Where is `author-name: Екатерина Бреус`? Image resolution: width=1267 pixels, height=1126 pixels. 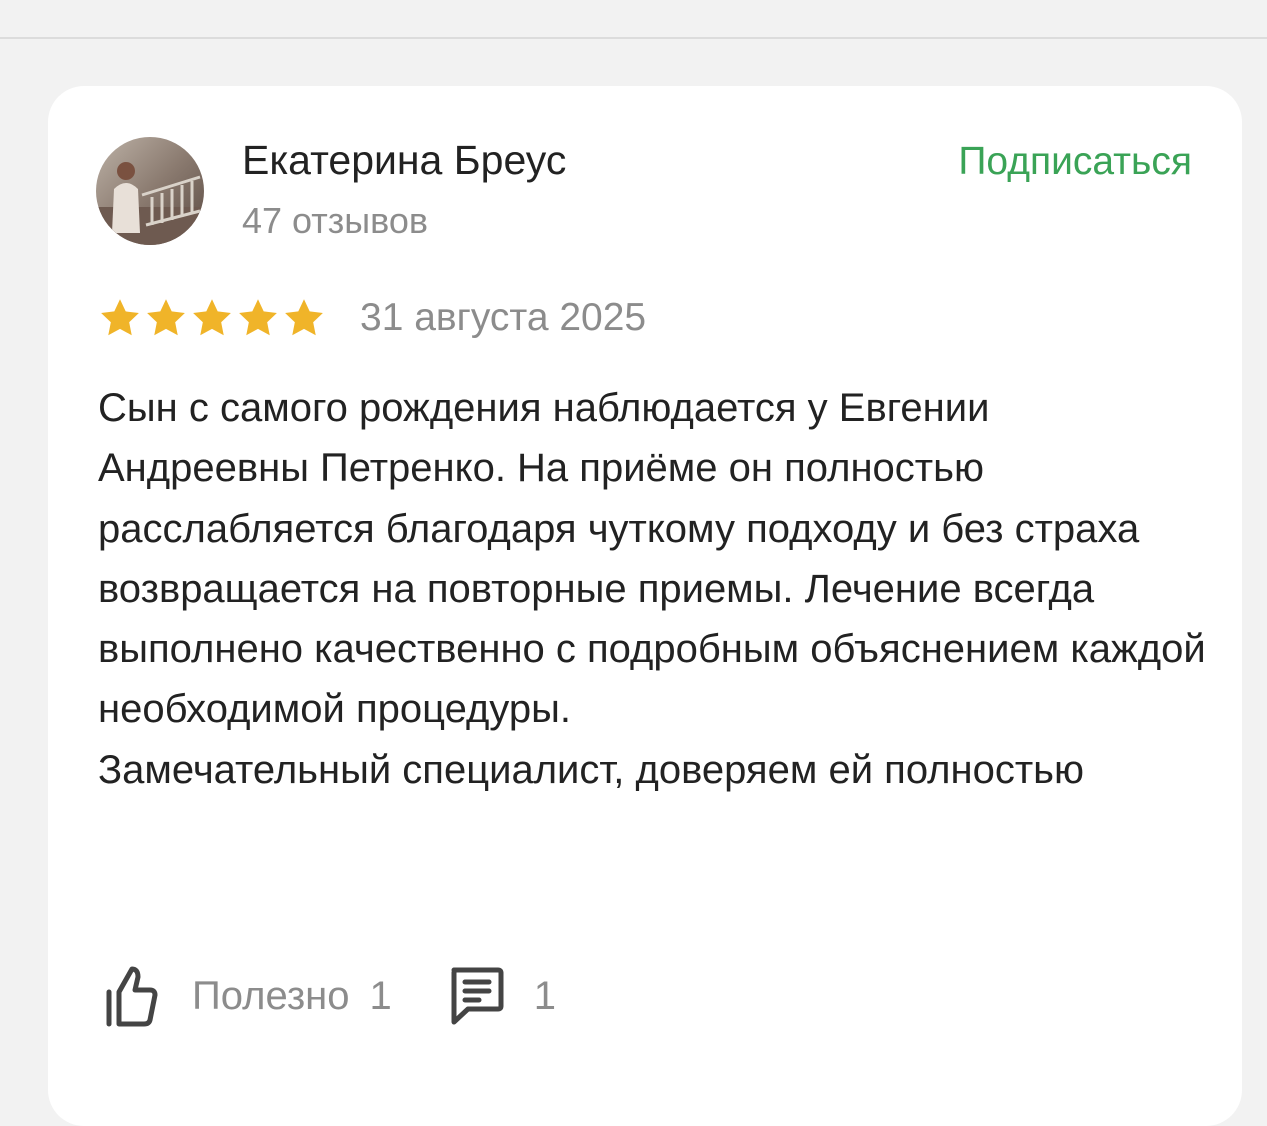
author-name: Екатерина Бреус is located at coordinates (404, 160).